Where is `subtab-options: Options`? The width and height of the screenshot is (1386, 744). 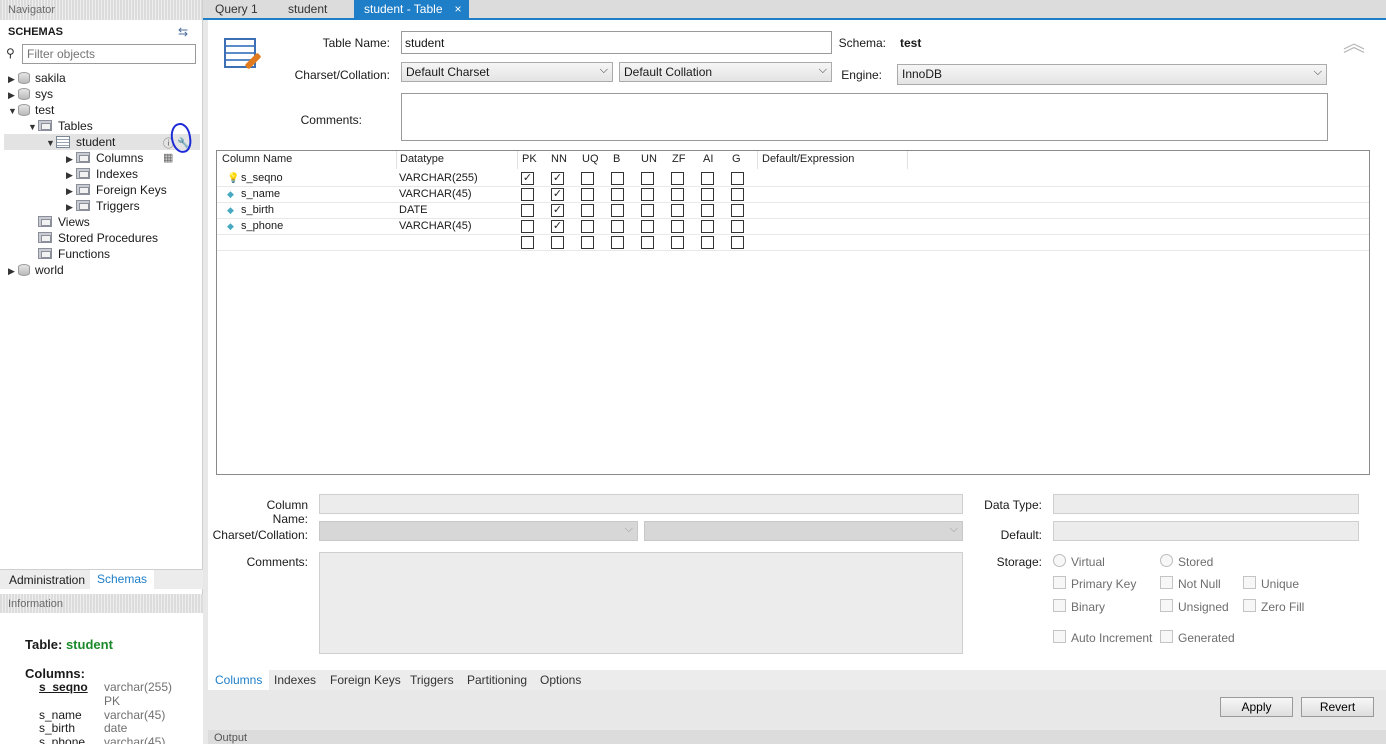
subtab-options: Options is located at coordinates (560, 680).